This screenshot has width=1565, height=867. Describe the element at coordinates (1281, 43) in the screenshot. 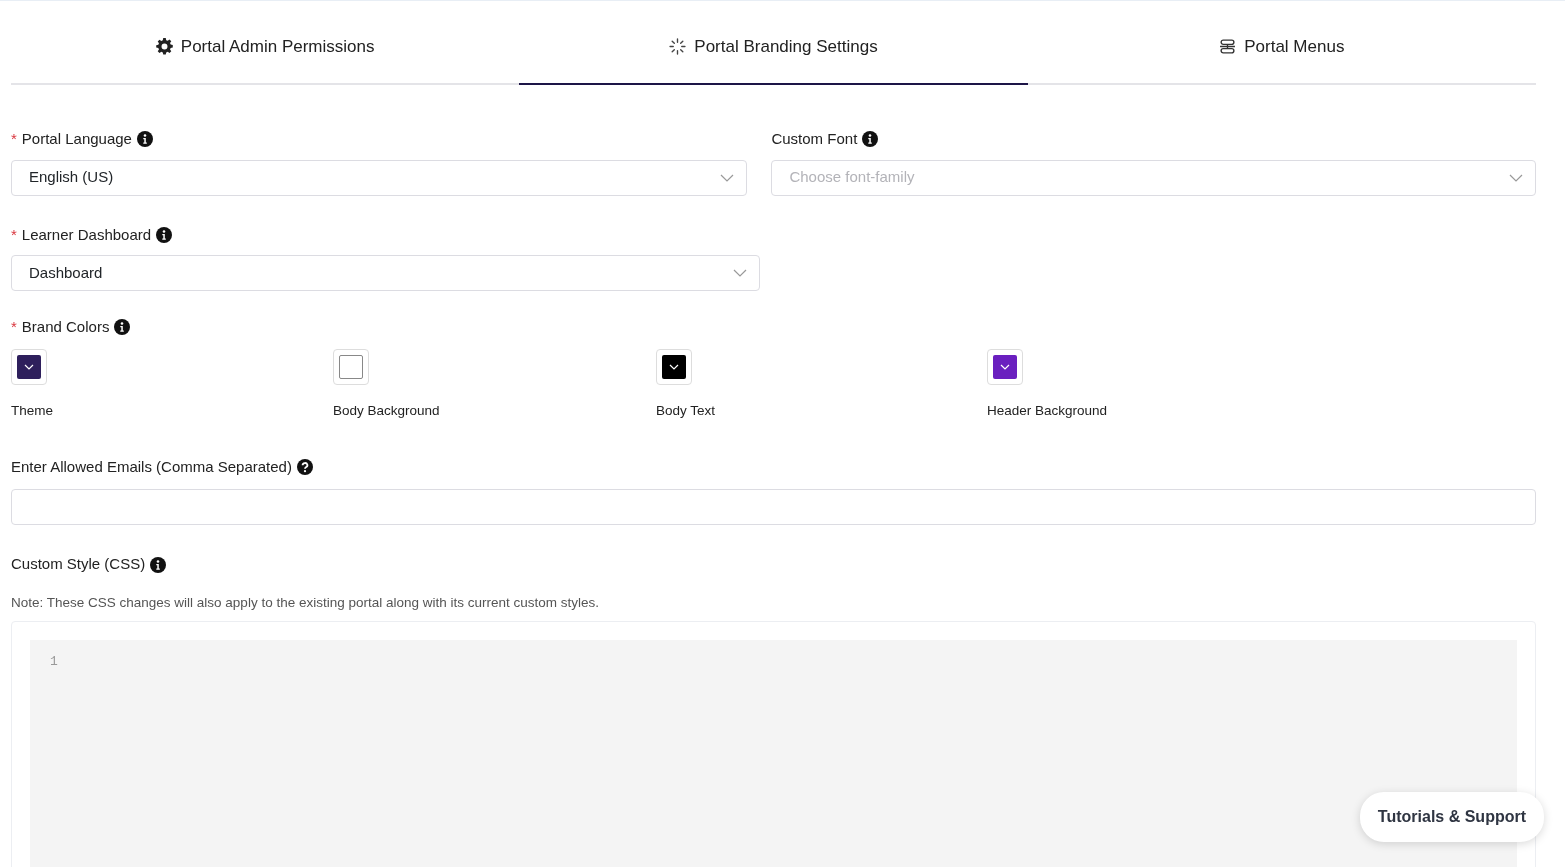

I see `tab: Portal Menus` at that location.